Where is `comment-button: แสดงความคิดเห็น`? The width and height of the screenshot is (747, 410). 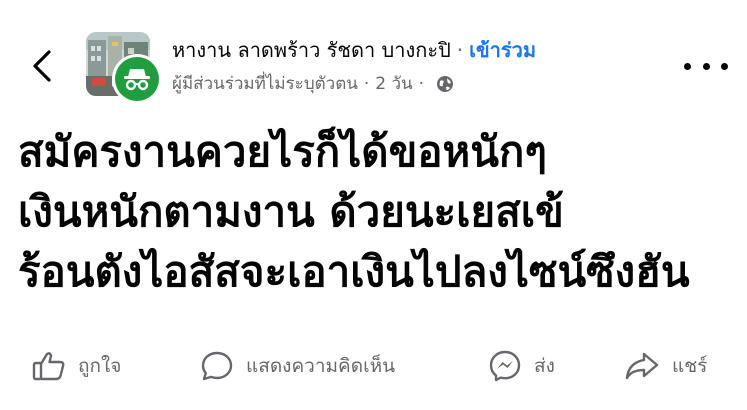 comment-button: แสดงความคิดเห็น is located at coordinates (297, 366).